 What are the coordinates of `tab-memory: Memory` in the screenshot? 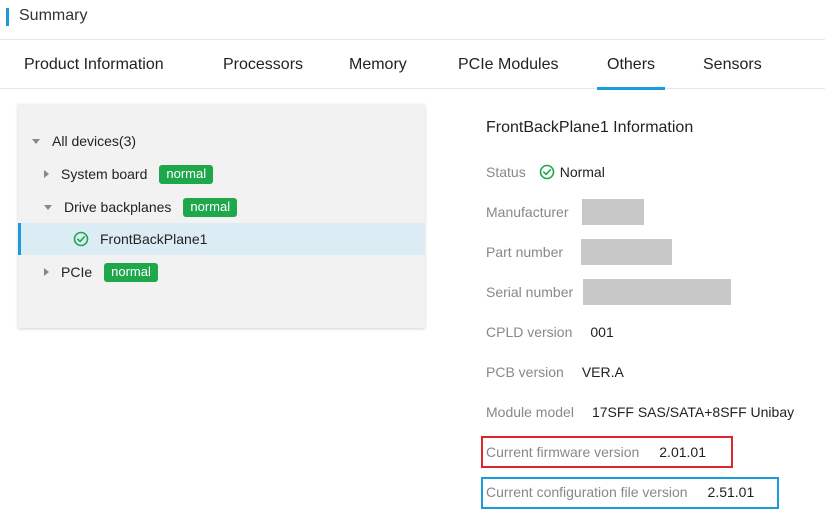 It's located at (378, 65).